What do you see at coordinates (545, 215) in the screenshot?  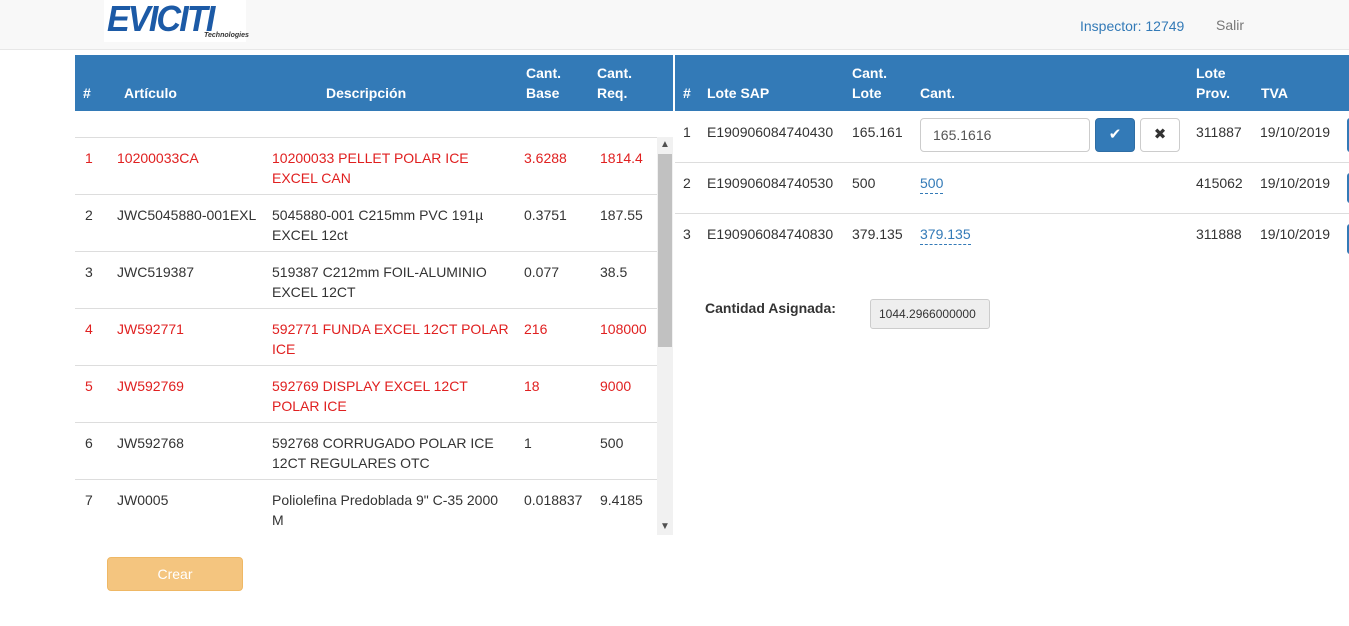 I see `row-cant-base: 0.3751` at bounding box center [545, 215].